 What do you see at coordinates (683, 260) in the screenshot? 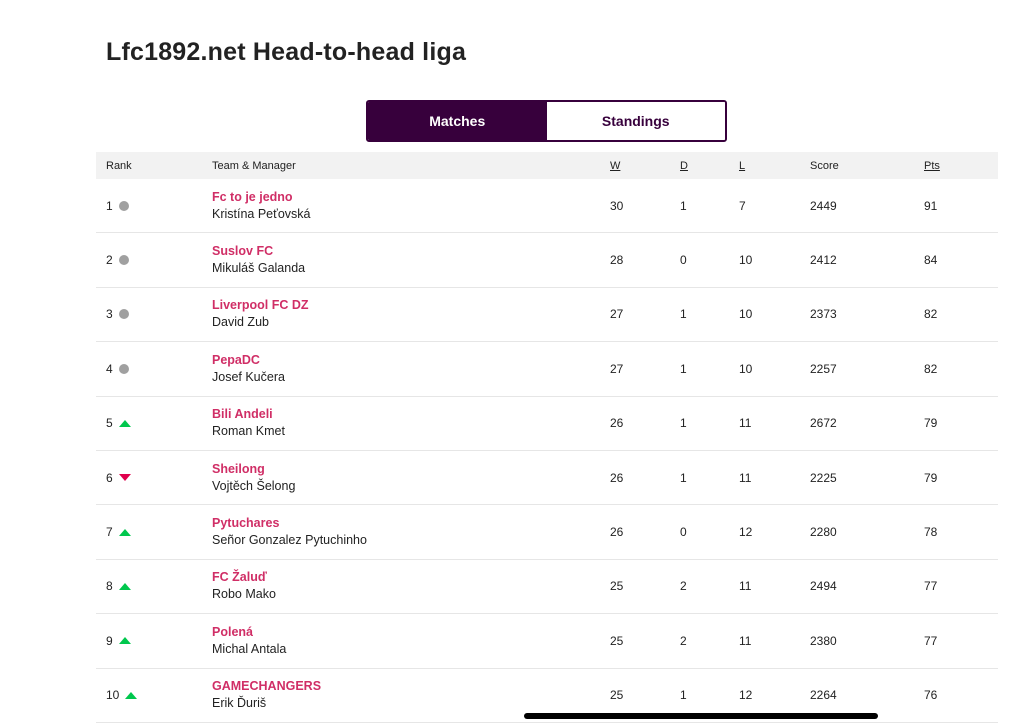
I see `draws-cell: 0` at bounding box center [683, 260].